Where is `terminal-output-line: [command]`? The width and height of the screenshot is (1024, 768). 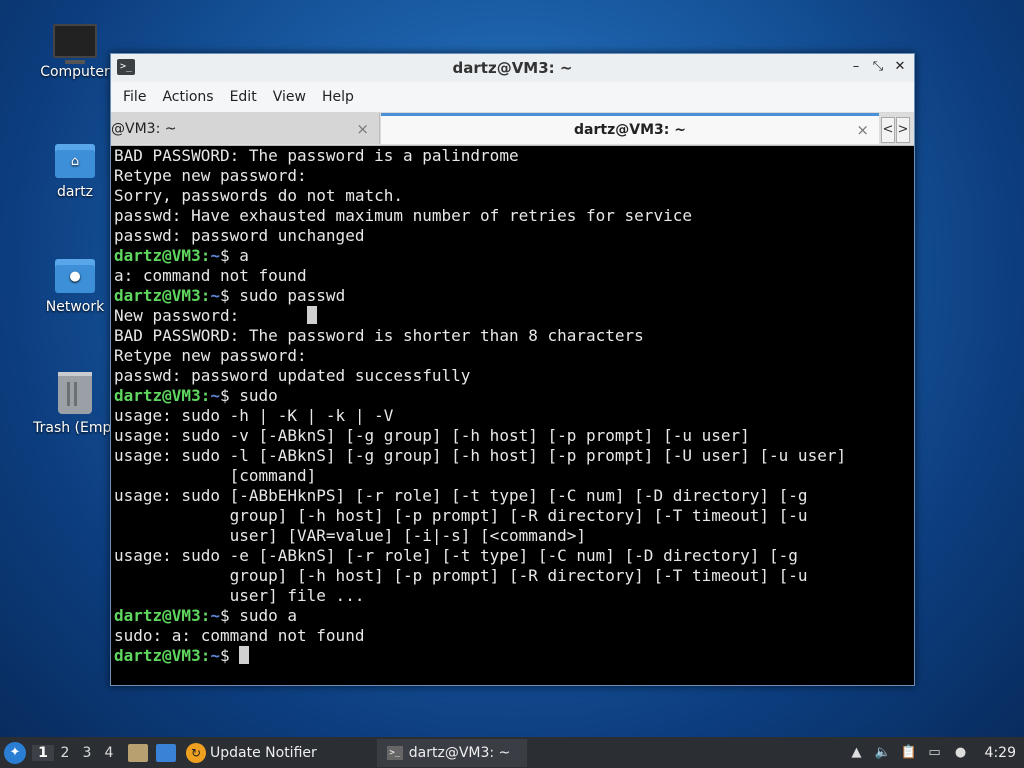
terminal-output-line: [command] is located at coordinates (512, 476).